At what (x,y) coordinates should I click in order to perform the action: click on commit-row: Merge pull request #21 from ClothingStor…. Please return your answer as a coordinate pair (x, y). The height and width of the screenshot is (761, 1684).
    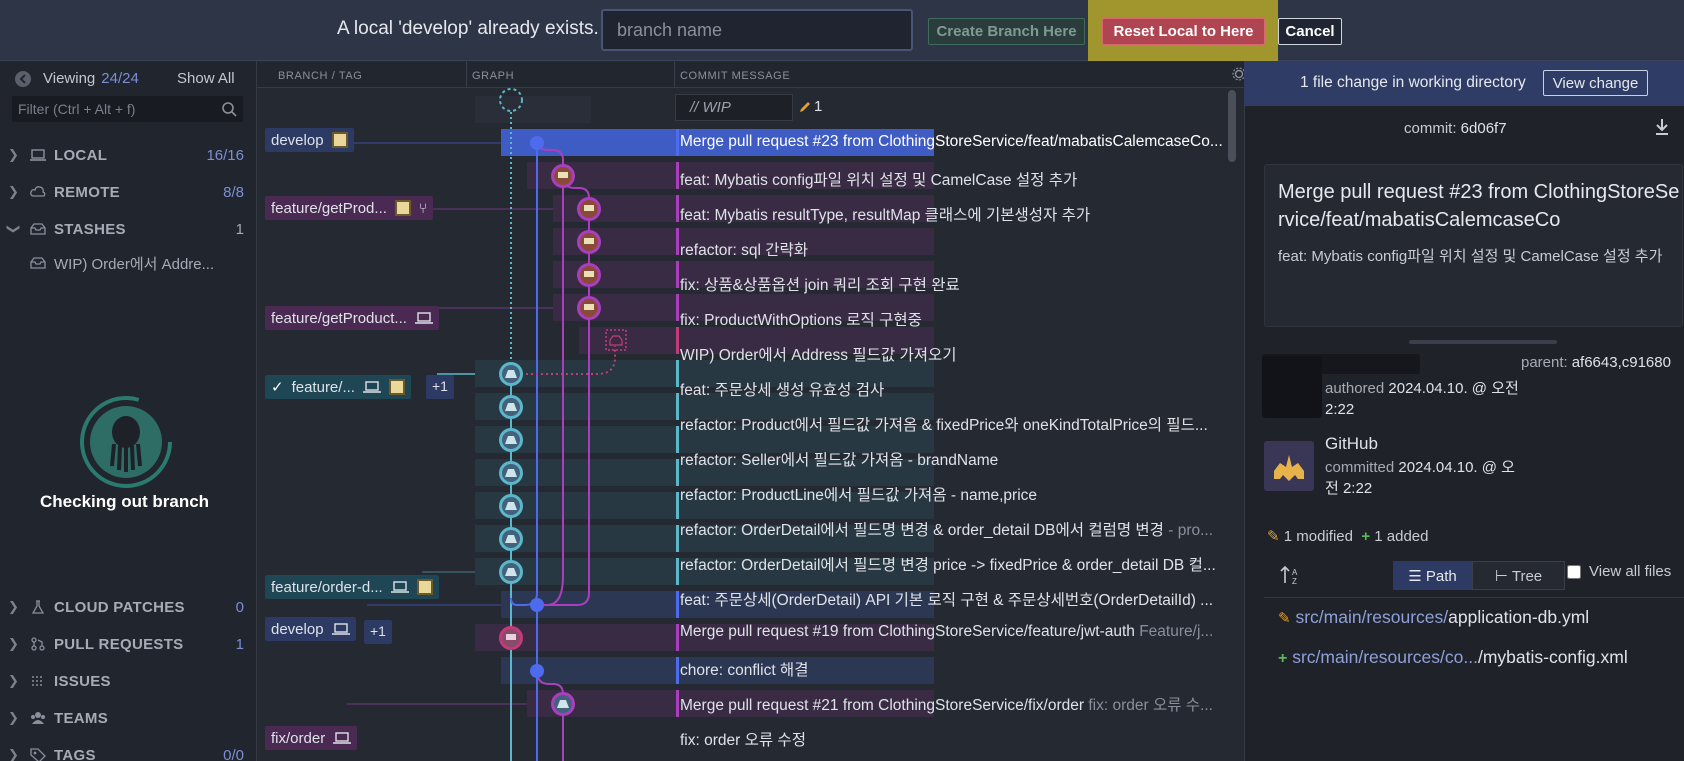
    Looking at the image, I should click on (956, 704).